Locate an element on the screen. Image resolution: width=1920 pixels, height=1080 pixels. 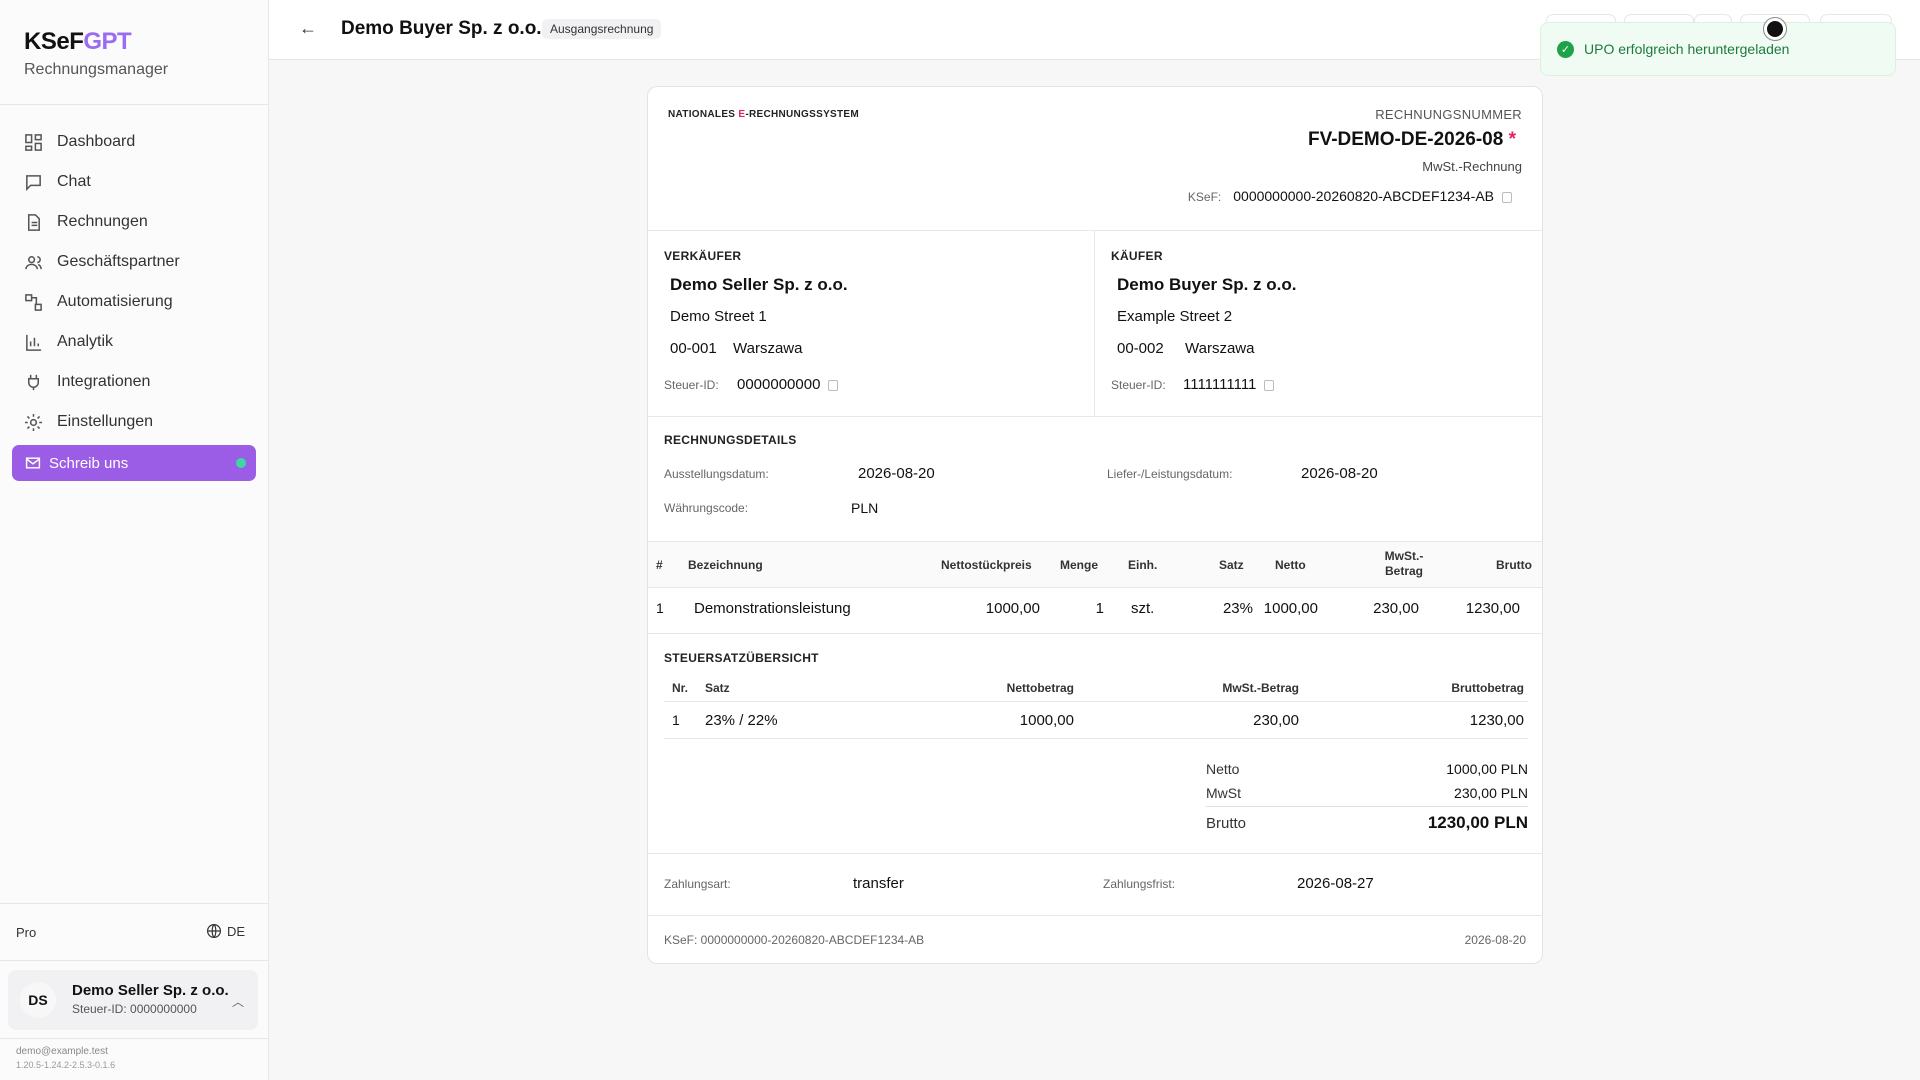
payment-method: transfer is located at coordinates (878, 883).